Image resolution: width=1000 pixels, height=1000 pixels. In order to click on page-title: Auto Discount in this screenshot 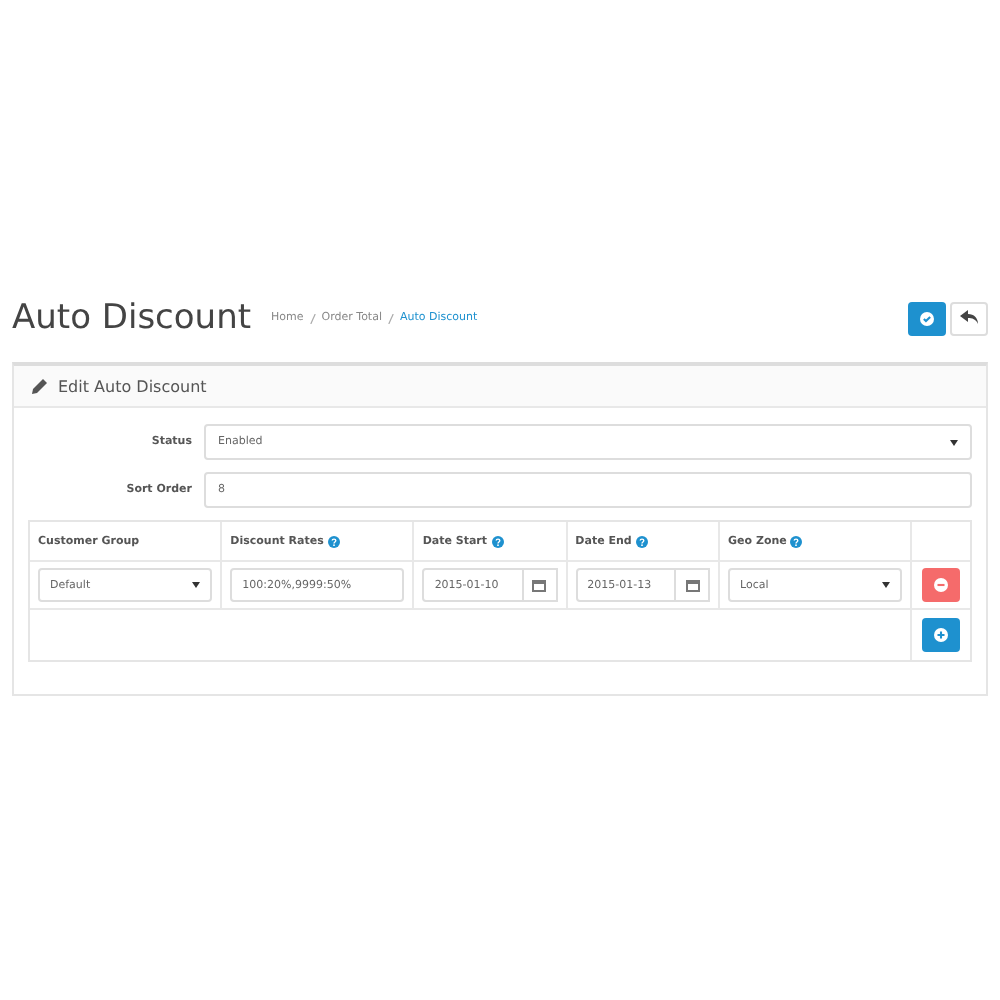, I will do `click(132, 318)`.